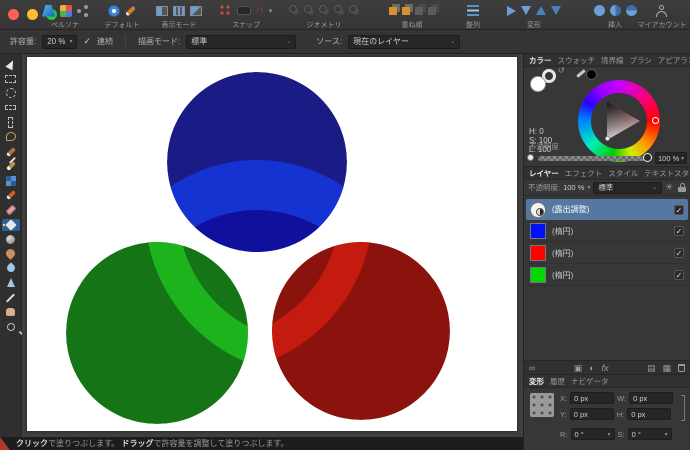  What do you see at coordinates (590, 381) in the screenshot?
I see `tab-navigator: ナビゲータ` at bounding box center [590, 381].